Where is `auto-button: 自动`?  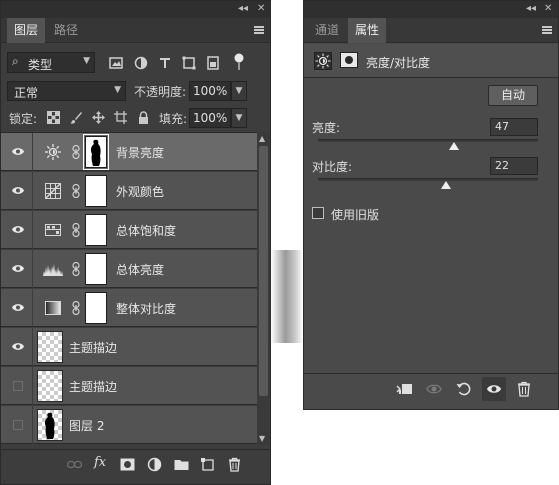 auto-button: 自动 is located at coordinates (513, 95).